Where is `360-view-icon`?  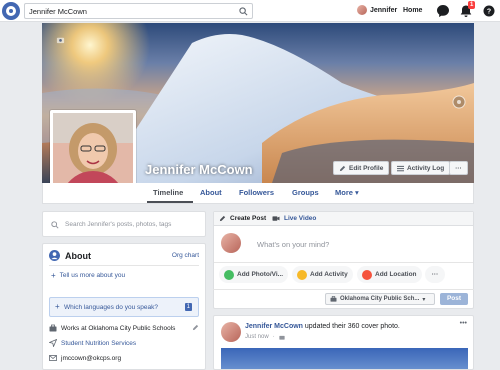
360-view-icon is located at coordinates (459, 102).